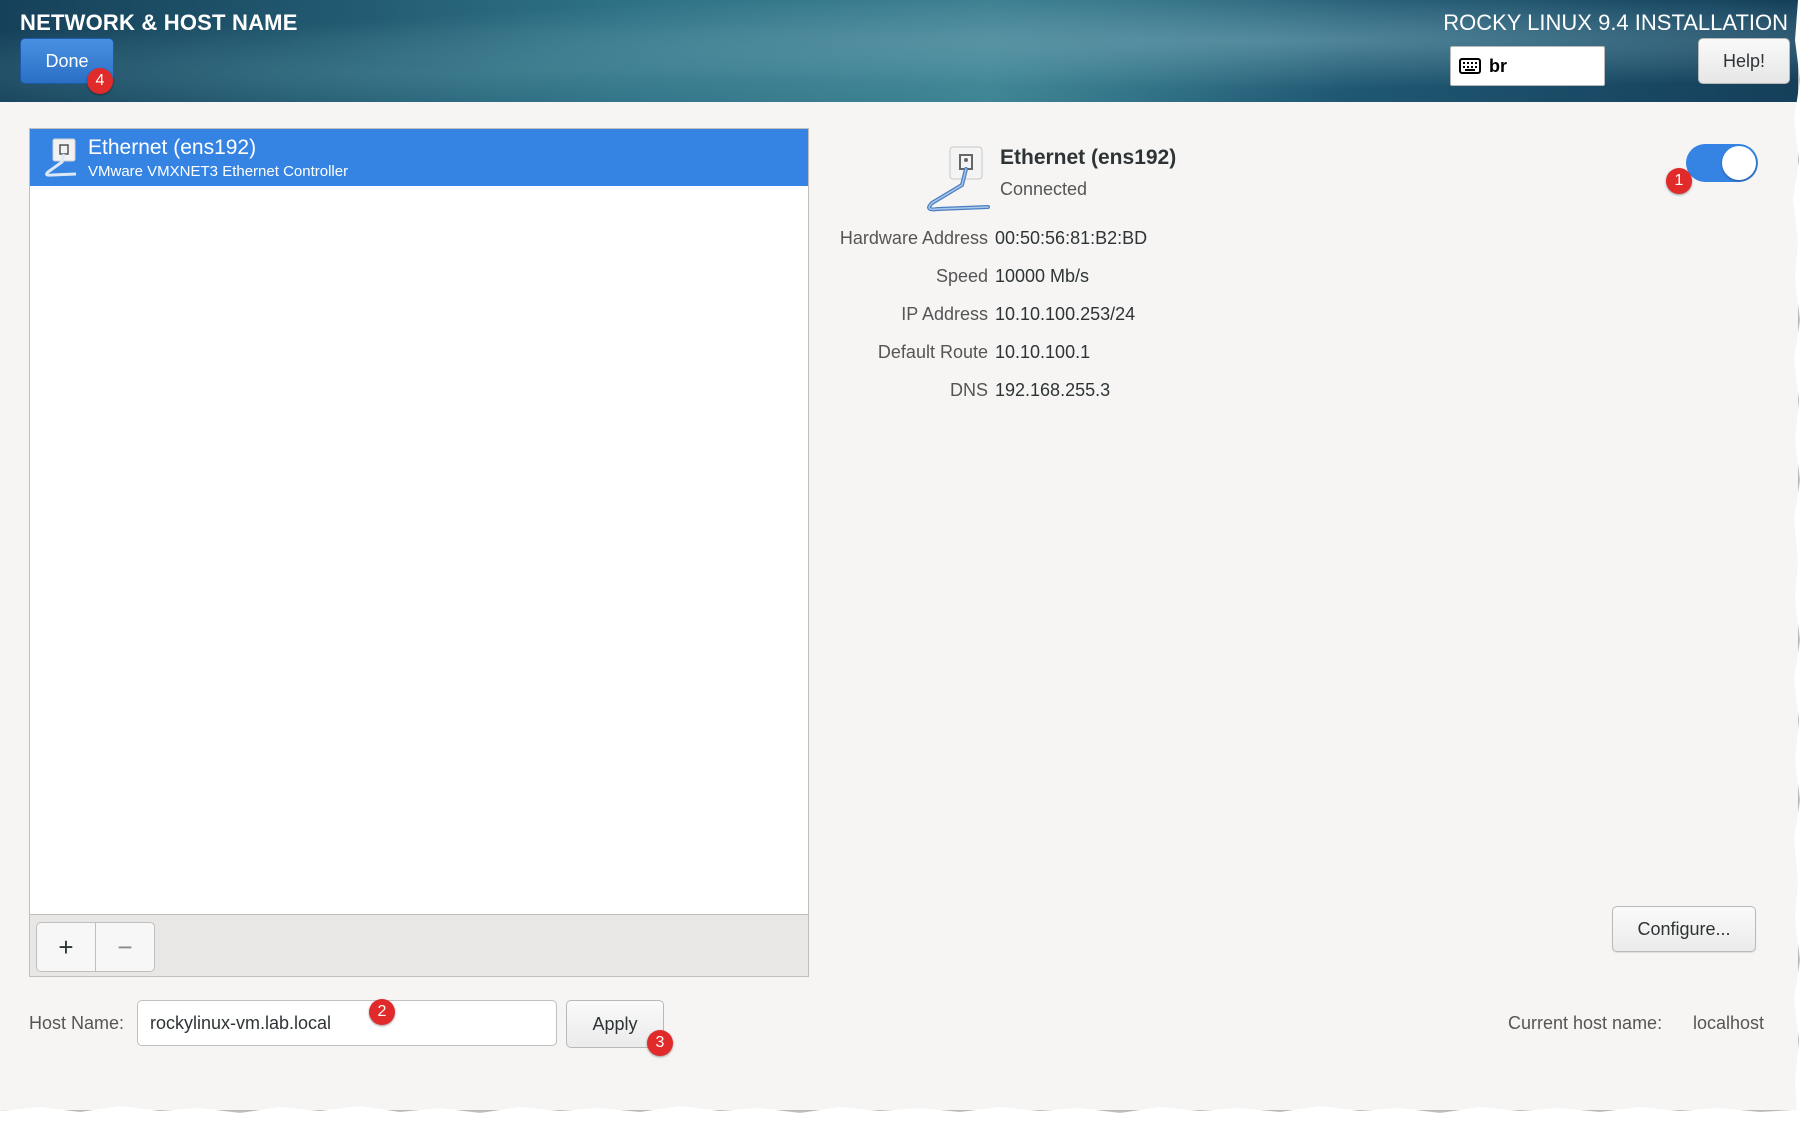  What do you see at coordinates (1679, 181) in the screenshot?
I see `callout-badge-1: 1` at bounding box center [1679, 181].